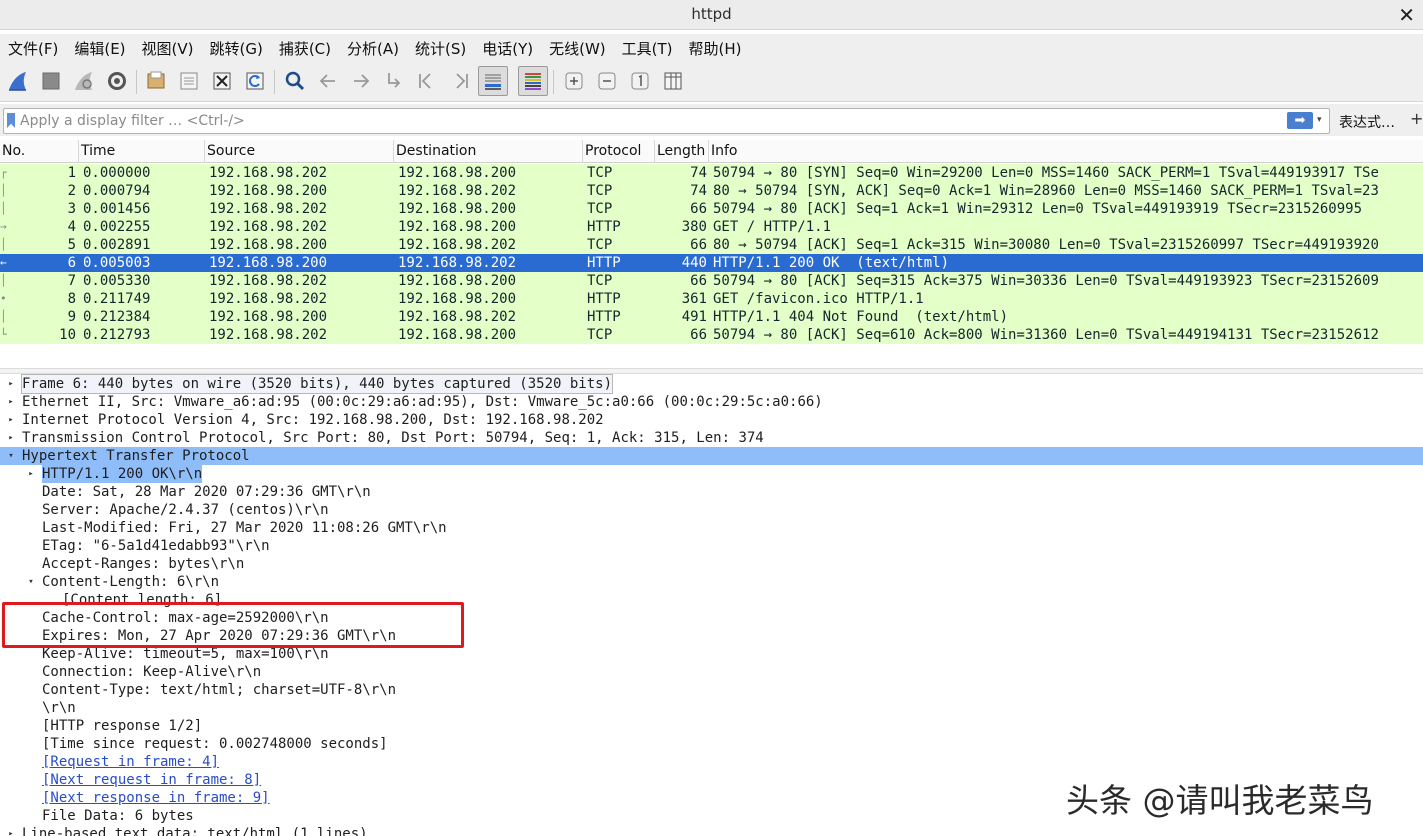 The image size is (1423, 836). I want to click on detail-tree-item: Date: Sat, 28 Mar 2020 07:29:36 GMT\r\n, so click(711, 492).